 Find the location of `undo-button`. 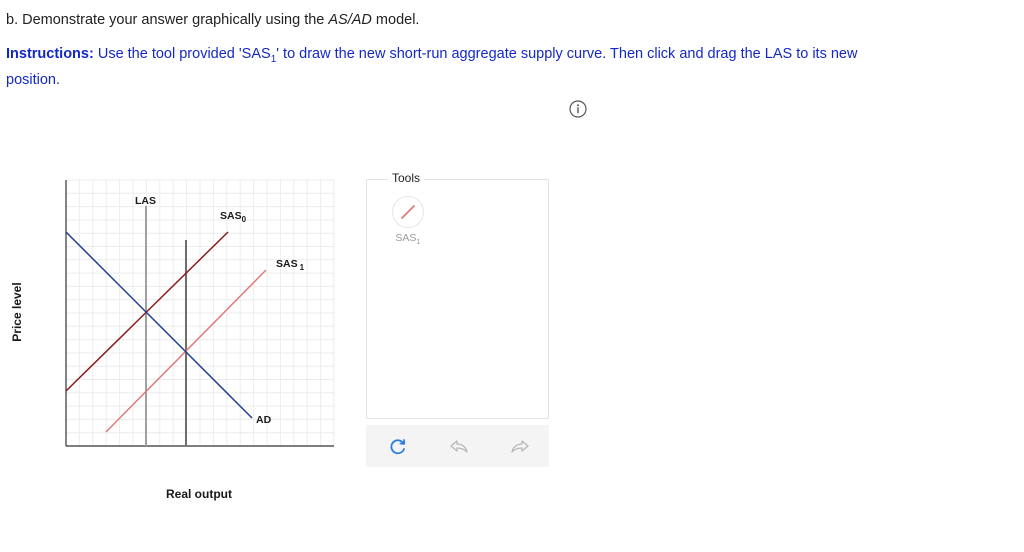

undo-button is located at coordinates (459, 446).